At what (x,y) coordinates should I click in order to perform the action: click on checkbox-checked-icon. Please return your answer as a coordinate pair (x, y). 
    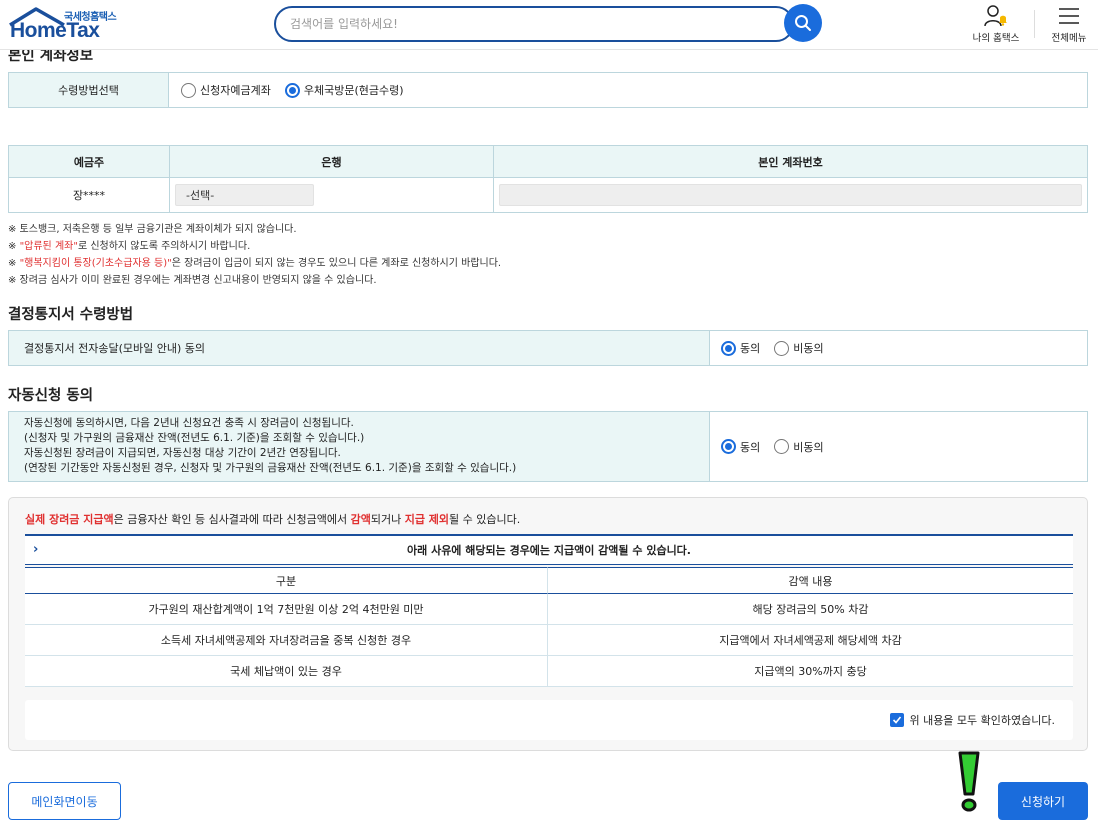
    Looking at the image, I should click on (897, 720).